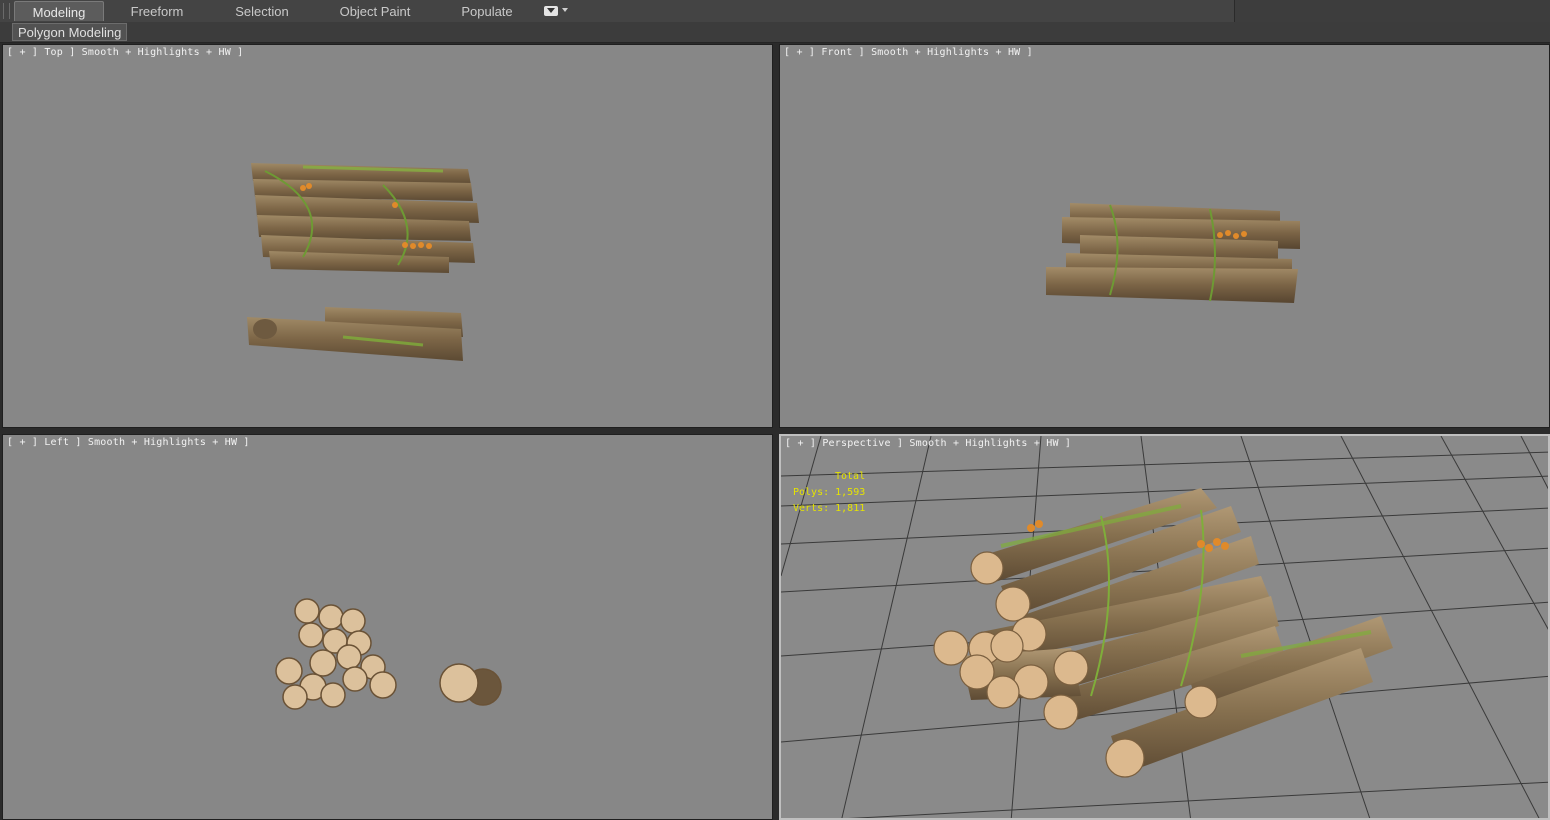 The height and width of the screenshot is (820, 1550). I want to click on log-pile-front-view, so click(1173, 253).